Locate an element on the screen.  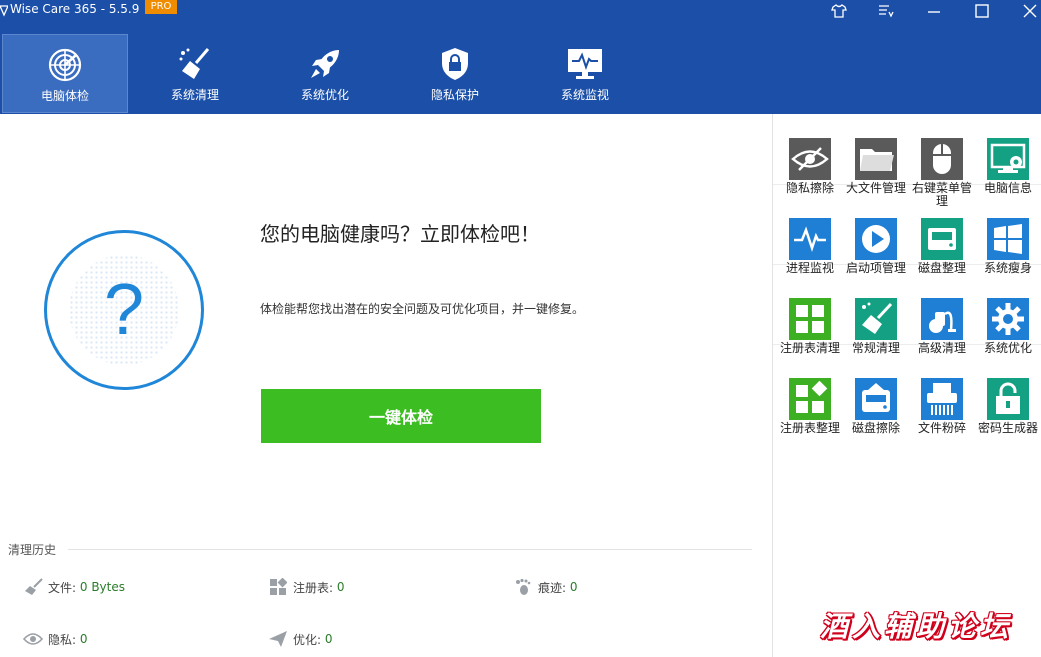
eye-icon is located at coordinates (33, 639).